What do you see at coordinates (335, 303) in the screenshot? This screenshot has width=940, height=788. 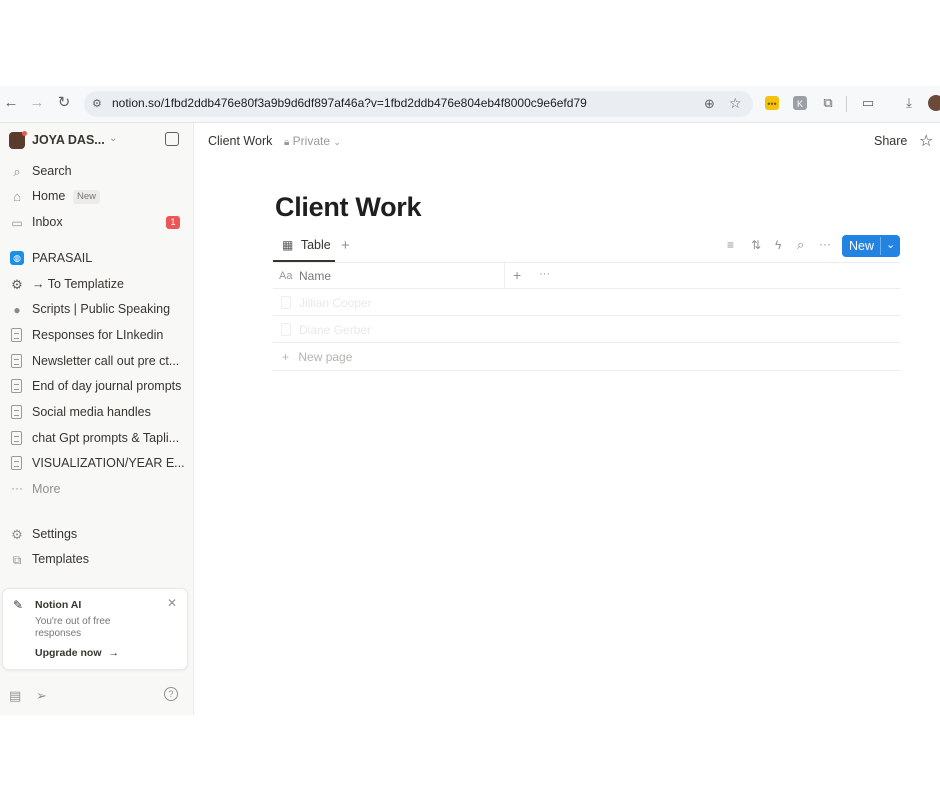 I see `table-row: Jillian Cooper` at bounding box center [335, 303].